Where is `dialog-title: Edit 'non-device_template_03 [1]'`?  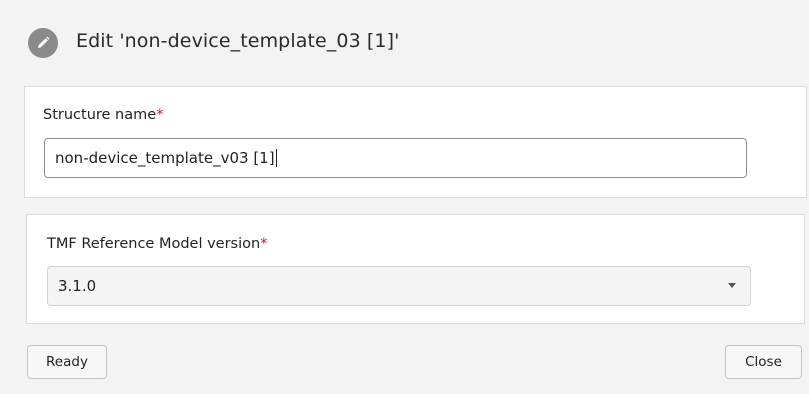
dialog-title: Edit 'non-device_template_03 [1]' is located at coordinates (238, 41).